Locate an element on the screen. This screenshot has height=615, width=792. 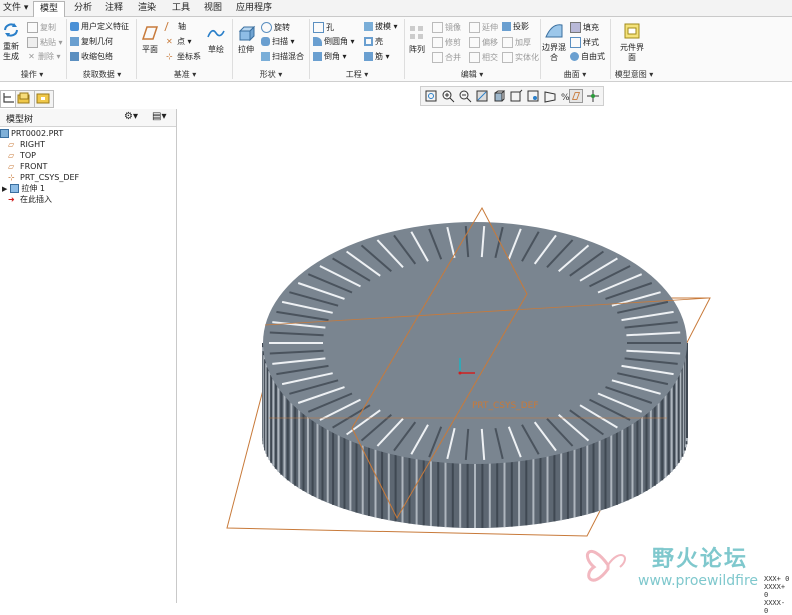
sketch-button: 草绘 is located at coordinates (216, 39).